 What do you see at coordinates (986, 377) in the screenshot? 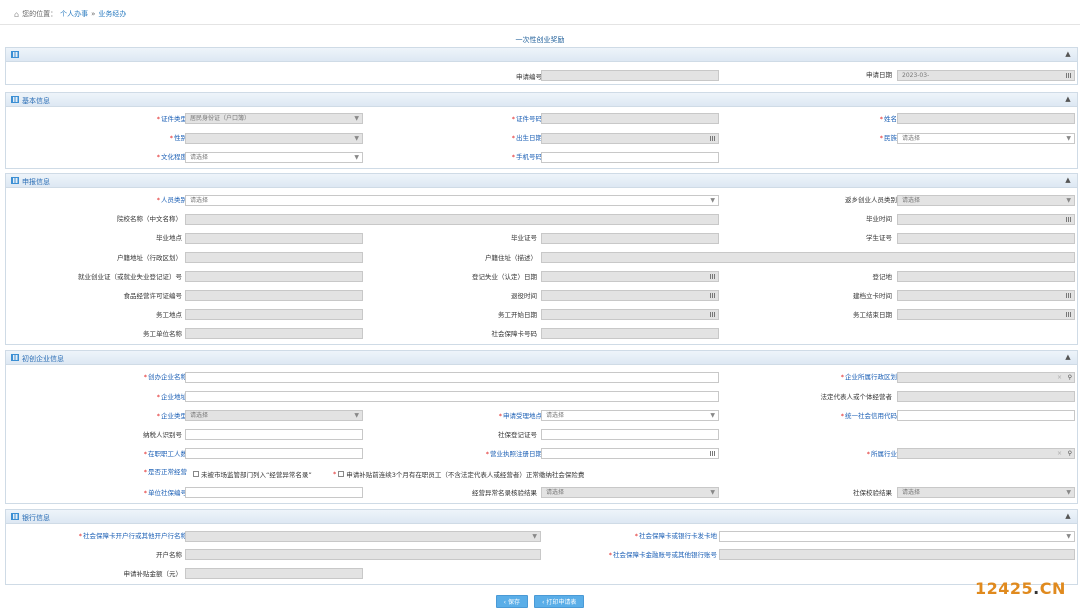
I see `district-select: × ⚲` at bounding box center [986, 377].